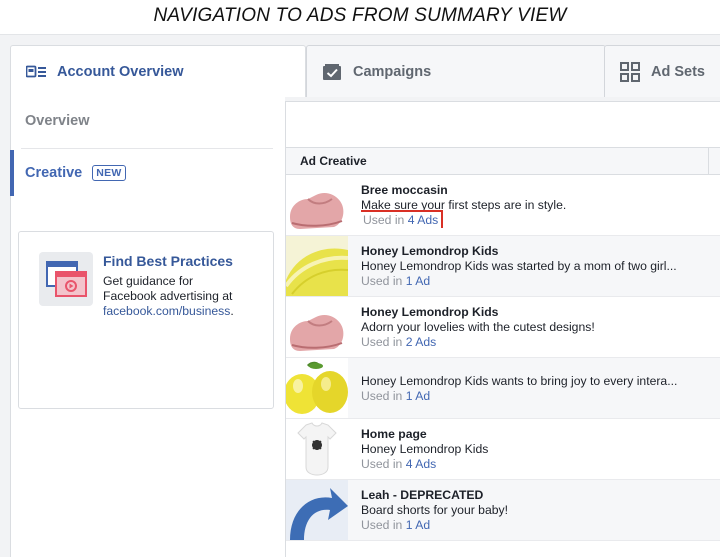  I want to click on tab-label: Campaigns, so click(392, 71).